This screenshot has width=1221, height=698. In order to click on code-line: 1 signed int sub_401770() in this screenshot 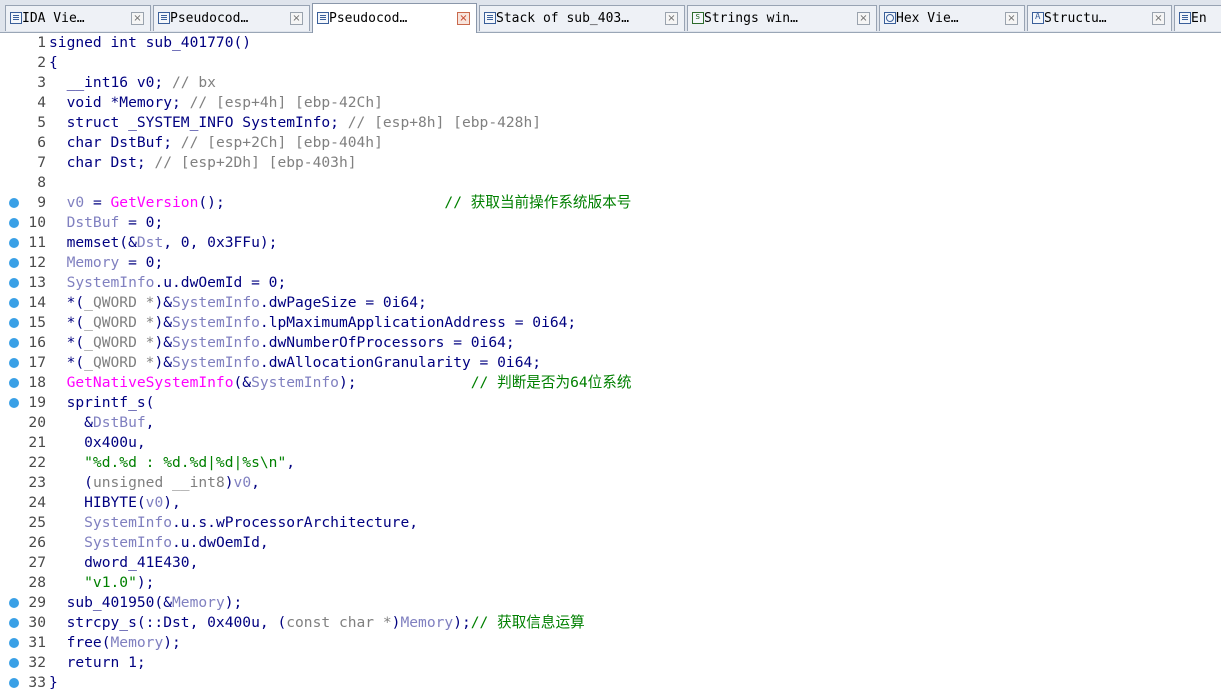, I will do `click(610, 43)`.